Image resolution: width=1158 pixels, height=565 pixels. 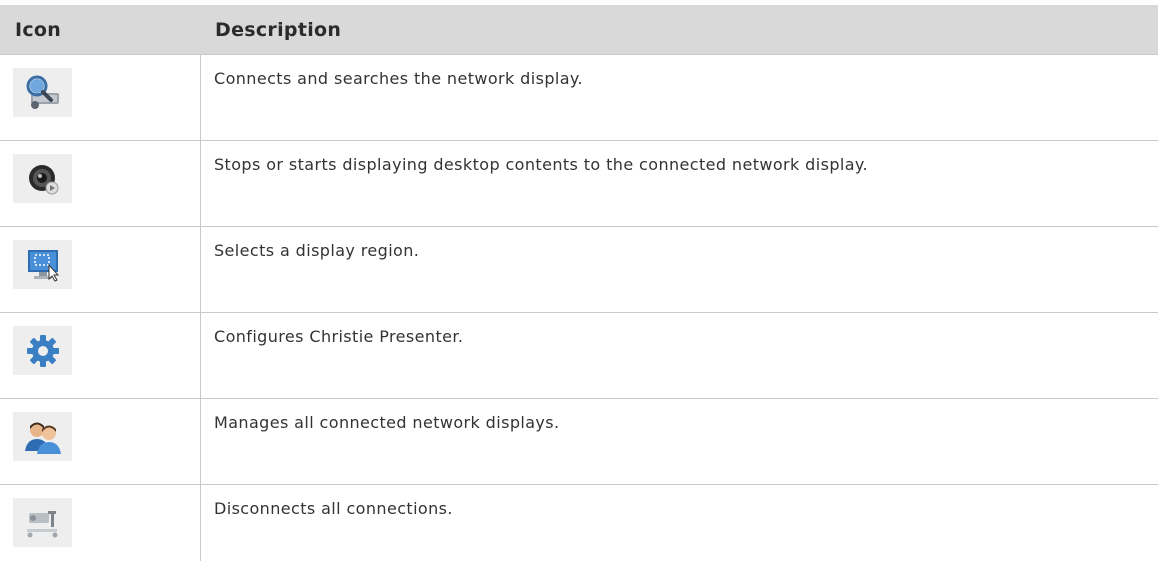 What do you see at coordinates (42, 92) in the screenshot?
I see `network-search-icon` at bounding box center [42, 92].